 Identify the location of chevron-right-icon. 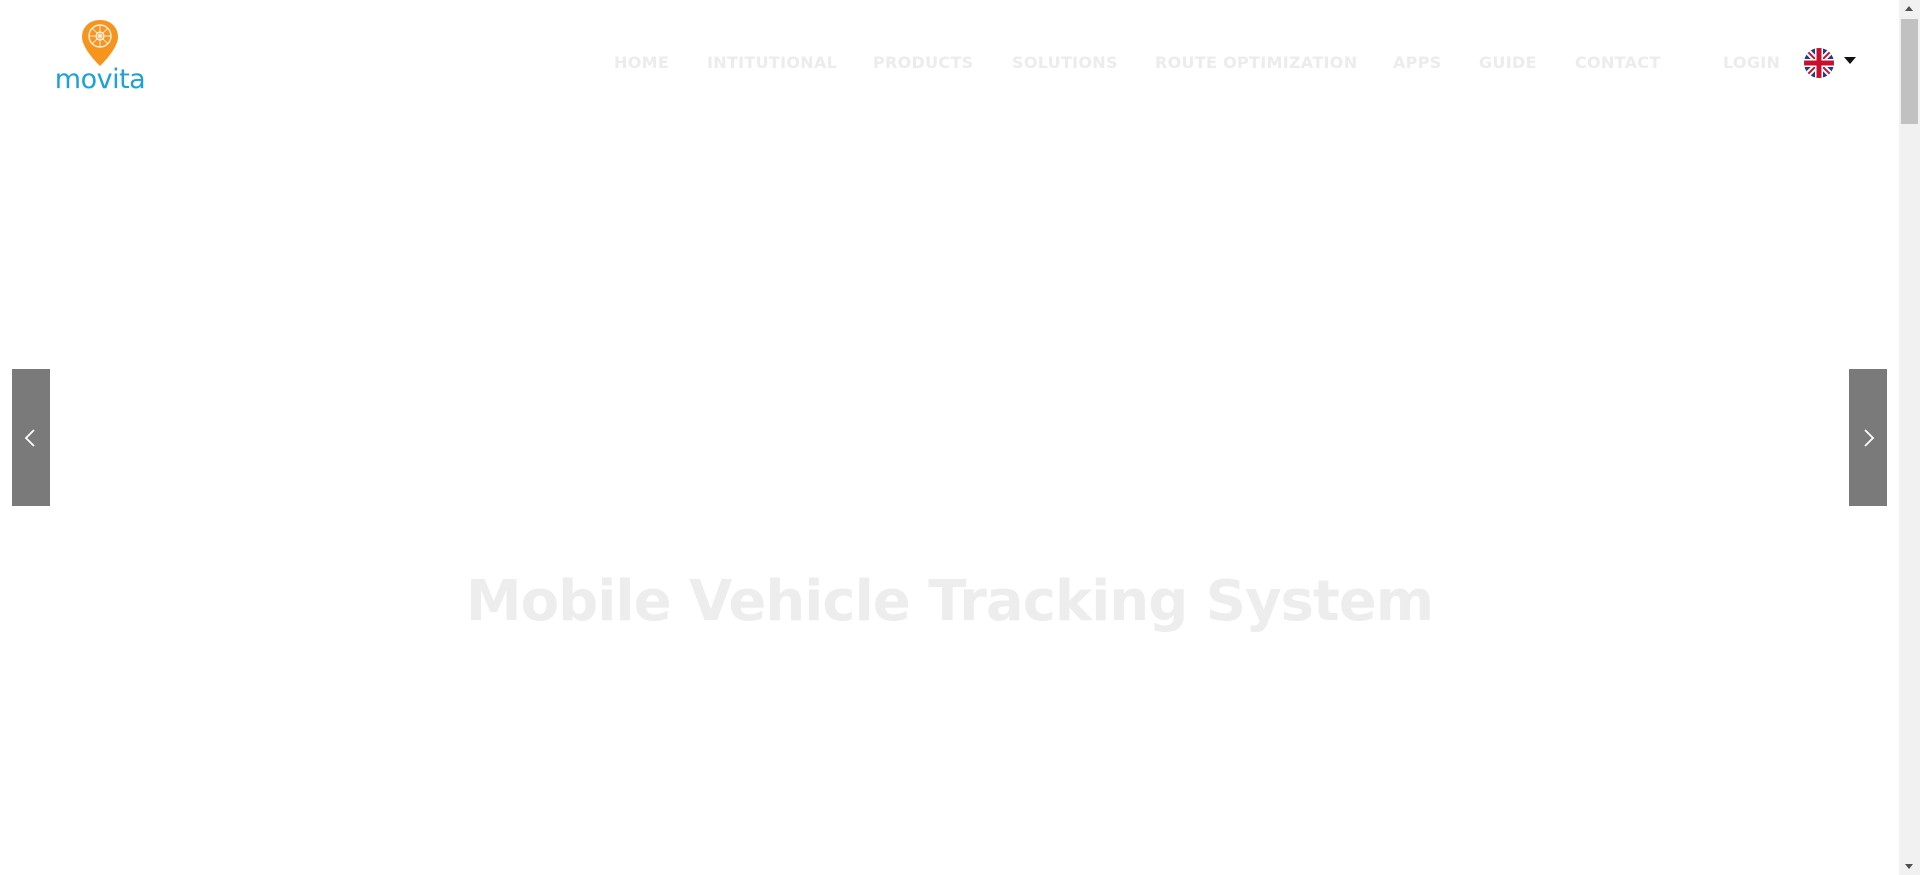
(1869, 438).